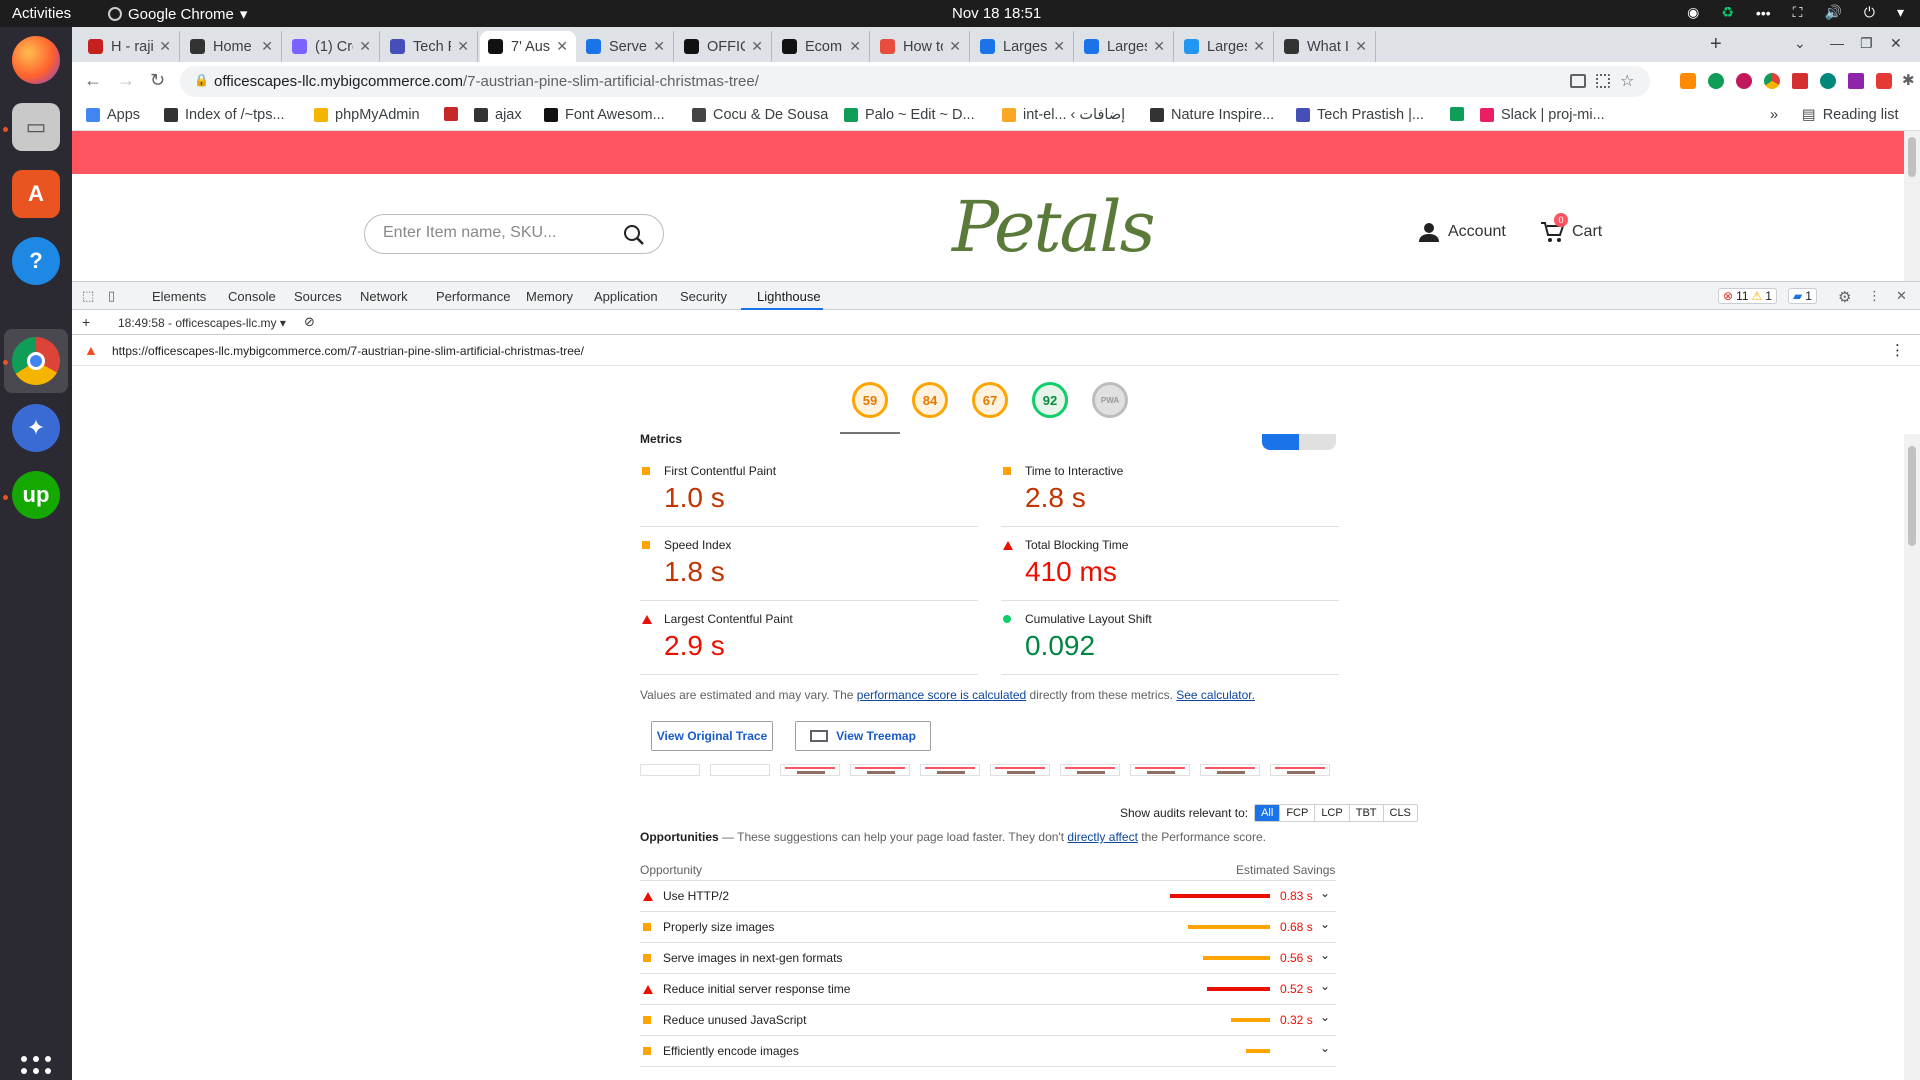  What do you see at coordinates (367, 115) in the screenshot?
I see `bookmark-item: phpMyAdmin` at bounding box center [367, 115].